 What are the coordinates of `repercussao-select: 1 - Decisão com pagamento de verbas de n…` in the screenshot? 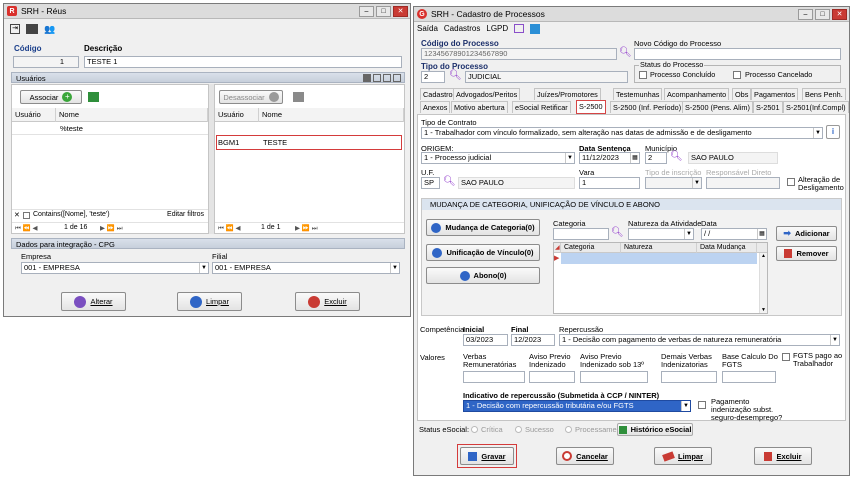 It's located at (699, 340).